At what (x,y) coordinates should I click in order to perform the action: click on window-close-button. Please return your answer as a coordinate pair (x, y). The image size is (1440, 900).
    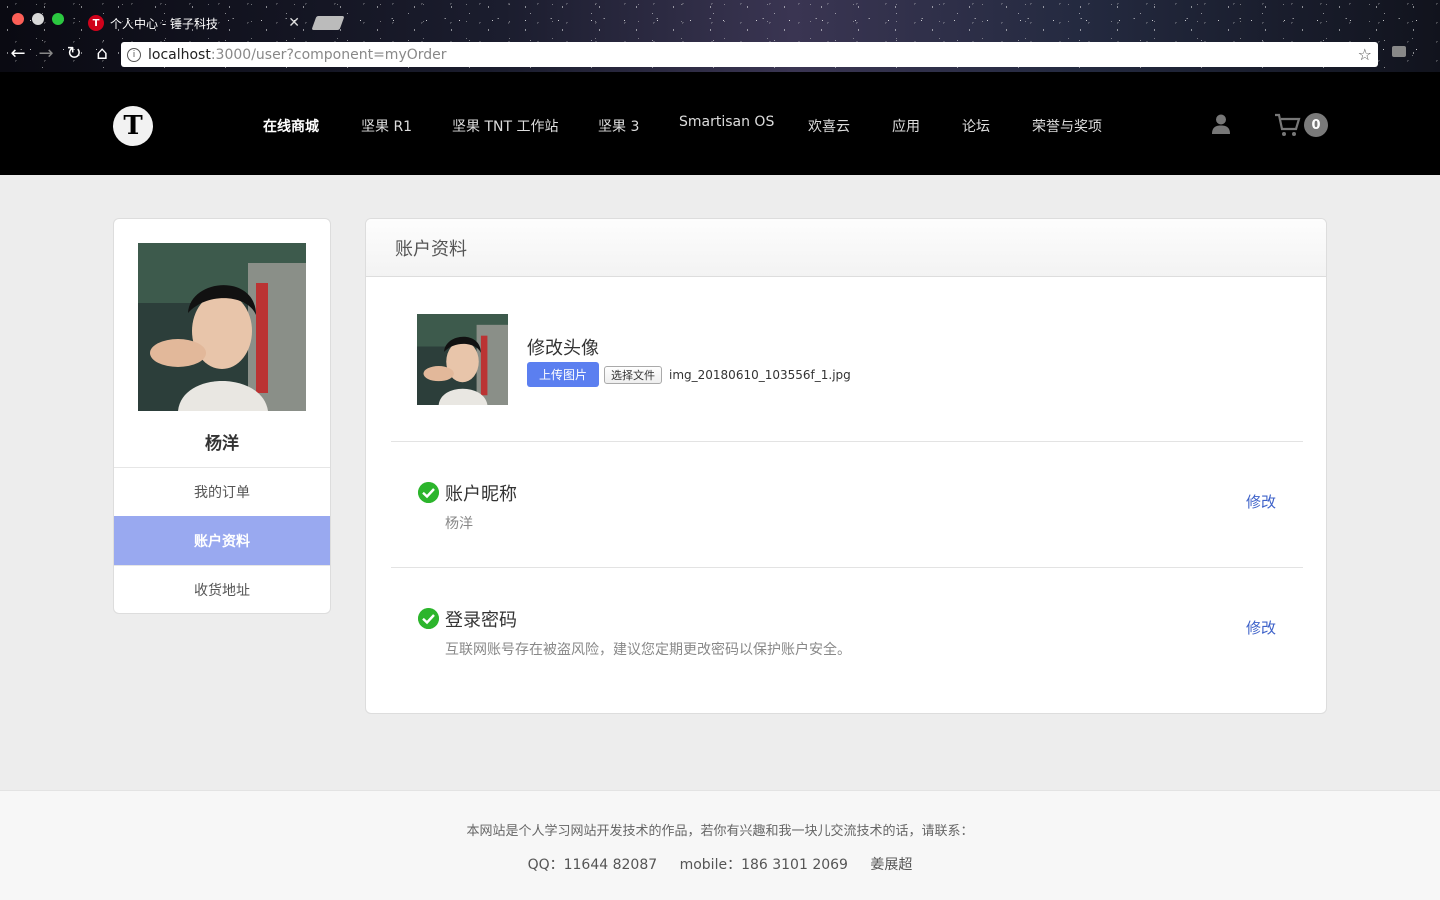
    Looking at the image, I should click on (18, 19).